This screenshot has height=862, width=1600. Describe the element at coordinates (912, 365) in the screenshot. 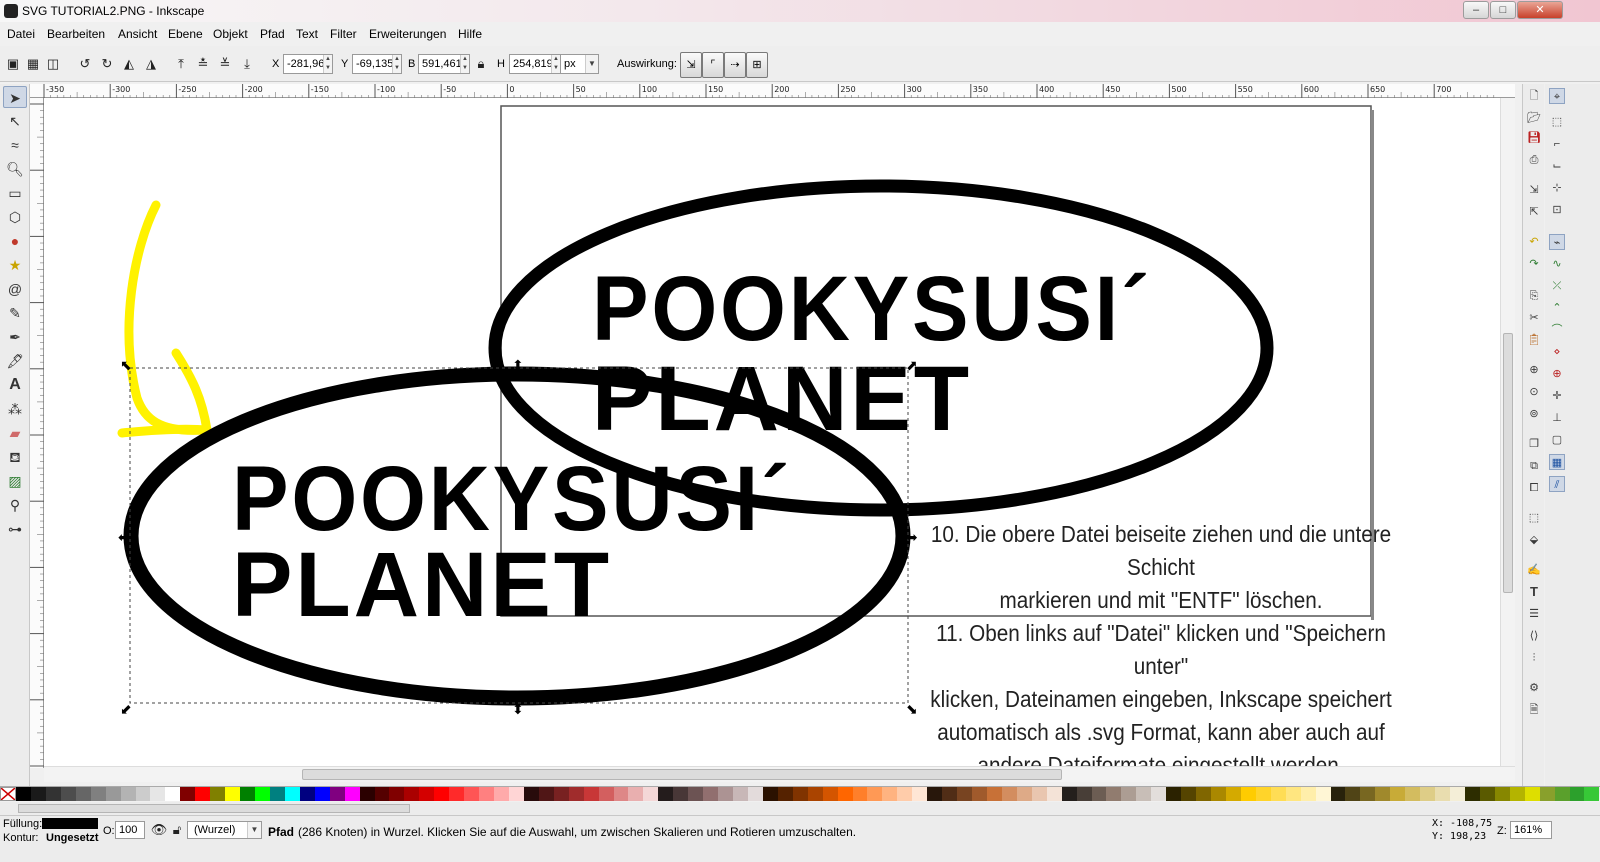

I see `scale-handle-ne: ⬈` at that location.